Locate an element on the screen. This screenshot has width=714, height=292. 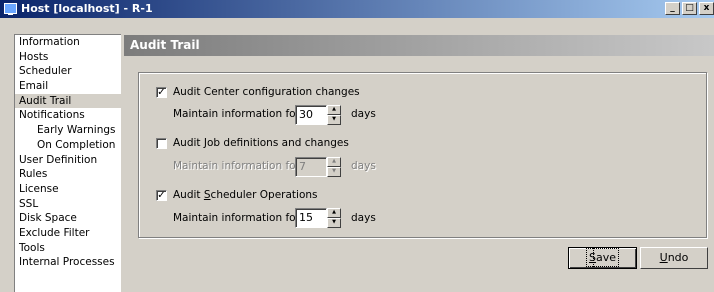
nav-item-scheduler: Scheduler is located at coordinates (68, 71).